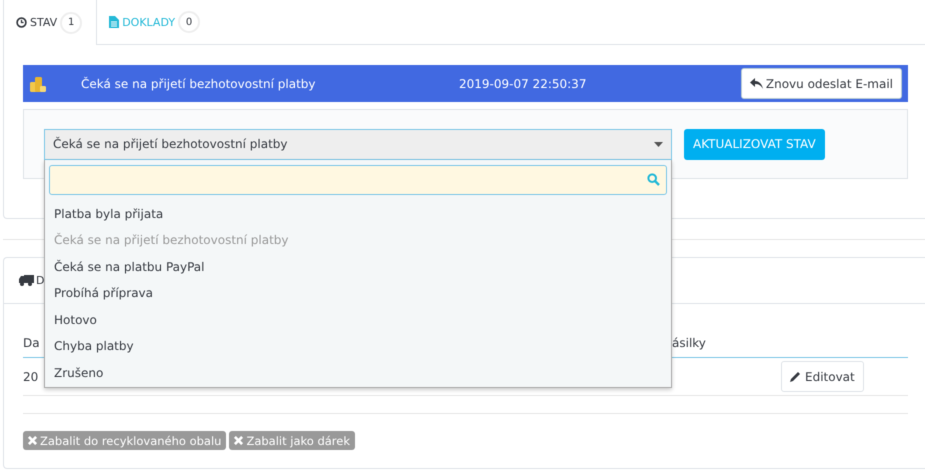 Image resolution: width=925 pixels, height=474 pixels. I want to click on resend-email-button: Znovu odeslat E-mail, so click(821, 83).